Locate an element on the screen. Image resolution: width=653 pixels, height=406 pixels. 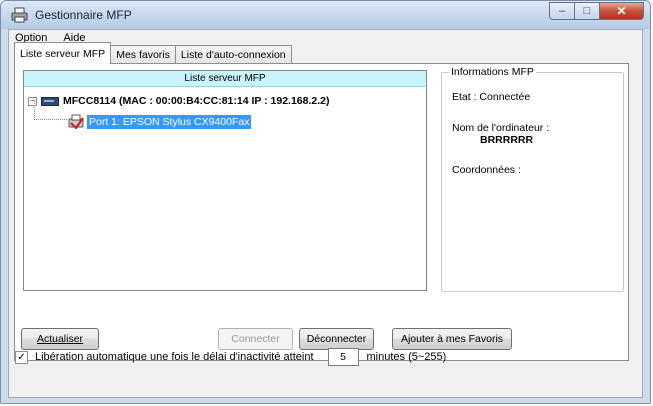
server-icon is located at coordinates (50, 101).